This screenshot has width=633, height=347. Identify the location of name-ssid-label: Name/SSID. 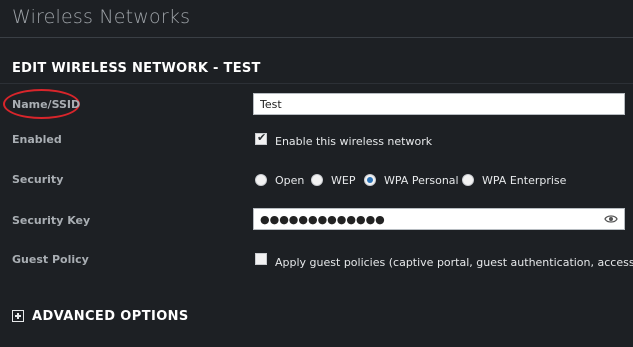
(46, 104).